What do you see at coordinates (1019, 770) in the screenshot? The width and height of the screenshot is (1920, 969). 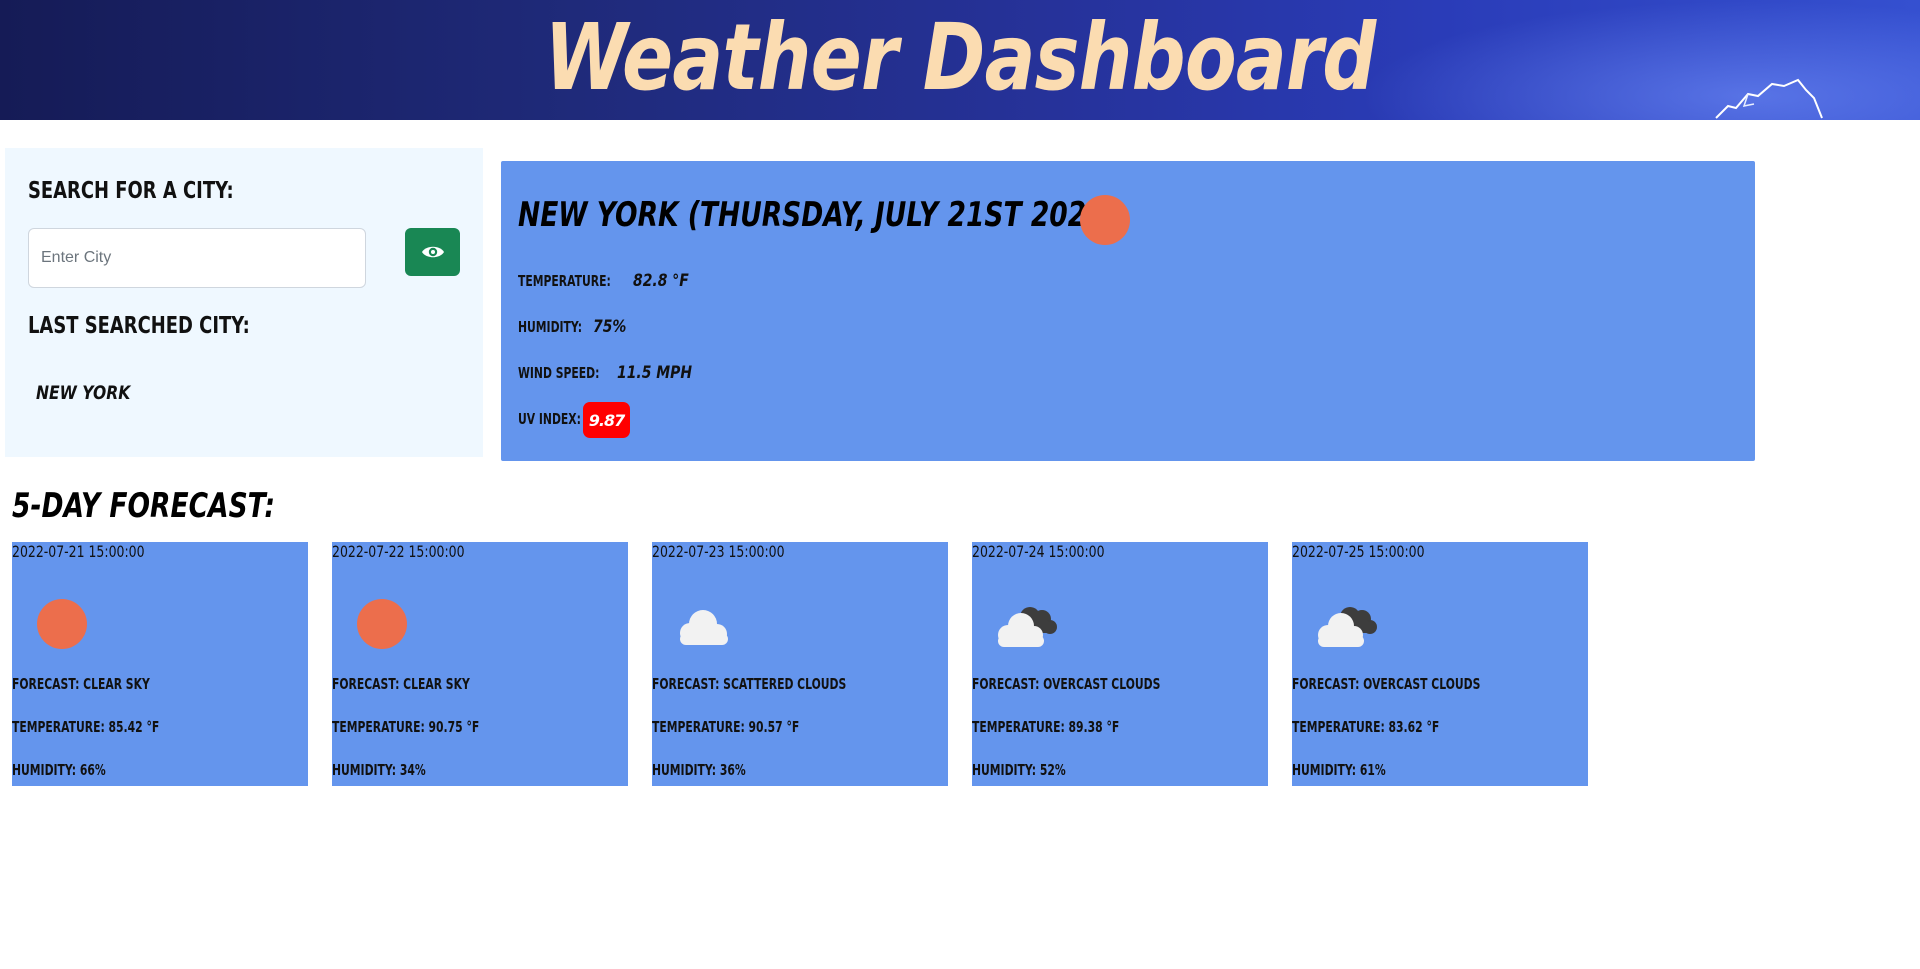 I see `forecast-humidity: Humidity: 52%` at bounding box center [1019, 770].